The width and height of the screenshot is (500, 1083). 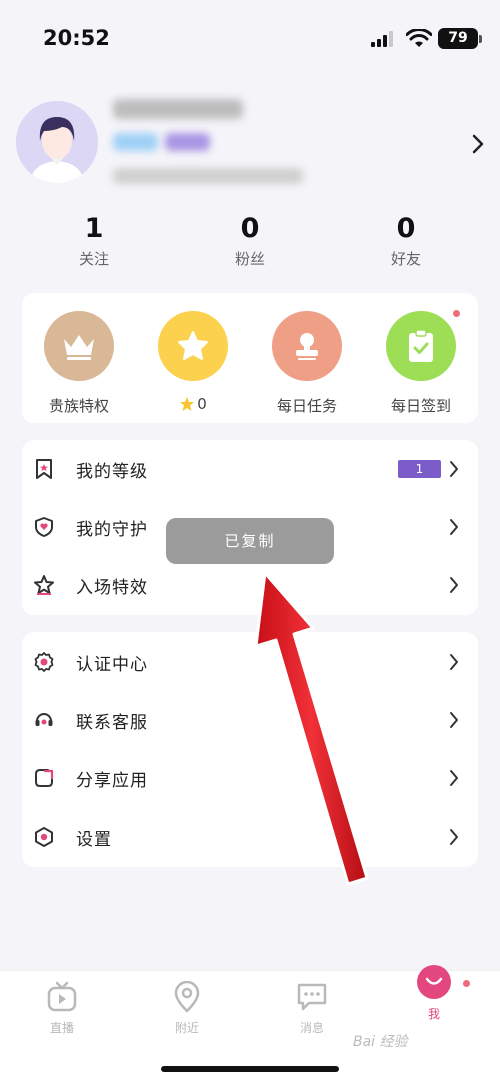 What do you see at coordinates (44, 585) in the screenshot?
I see `star-outline-icon` at bounding box center [44, 585].